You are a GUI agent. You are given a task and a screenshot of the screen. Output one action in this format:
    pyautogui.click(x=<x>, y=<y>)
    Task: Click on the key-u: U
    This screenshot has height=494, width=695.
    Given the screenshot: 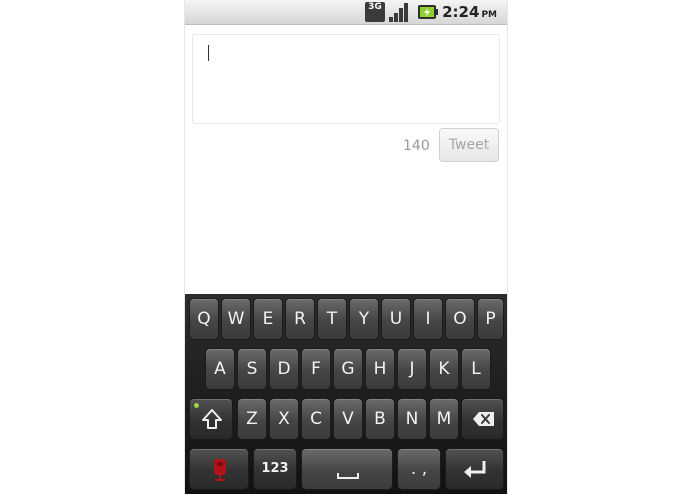 What is the action you would take?
    pyautogui.click(x=396, y=319)
    